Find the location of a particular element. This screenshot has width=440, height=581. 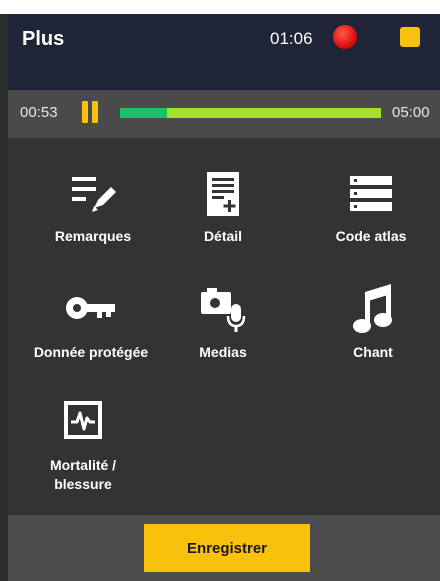

document-add-icon is located at coordinates (223, 194).